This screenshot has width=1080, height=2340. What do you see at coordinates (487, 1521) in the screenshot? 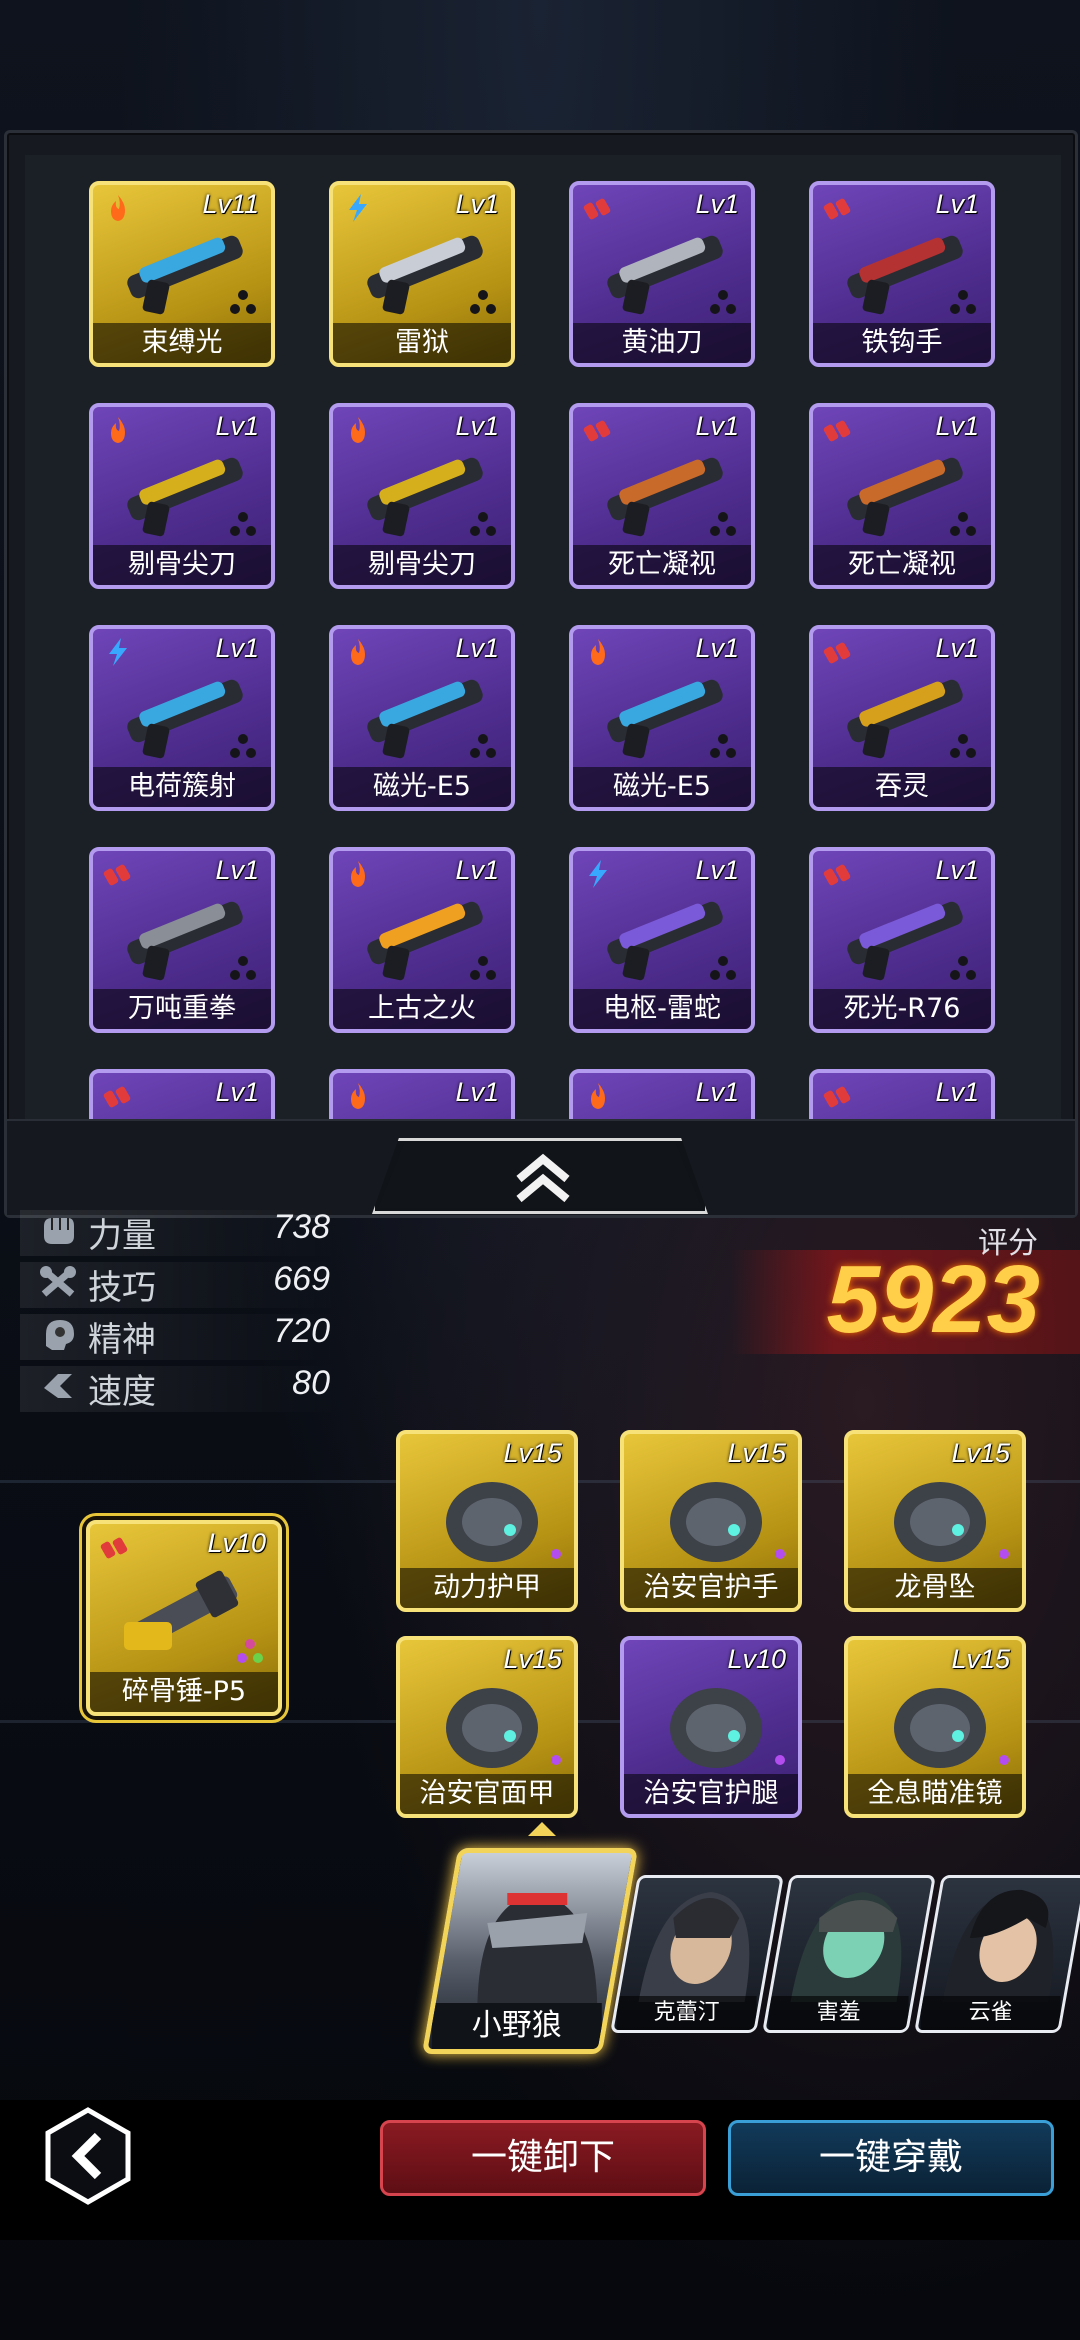
I see `gear-slot: Lv15 动力护甲` at bounding box center [487, 1521].